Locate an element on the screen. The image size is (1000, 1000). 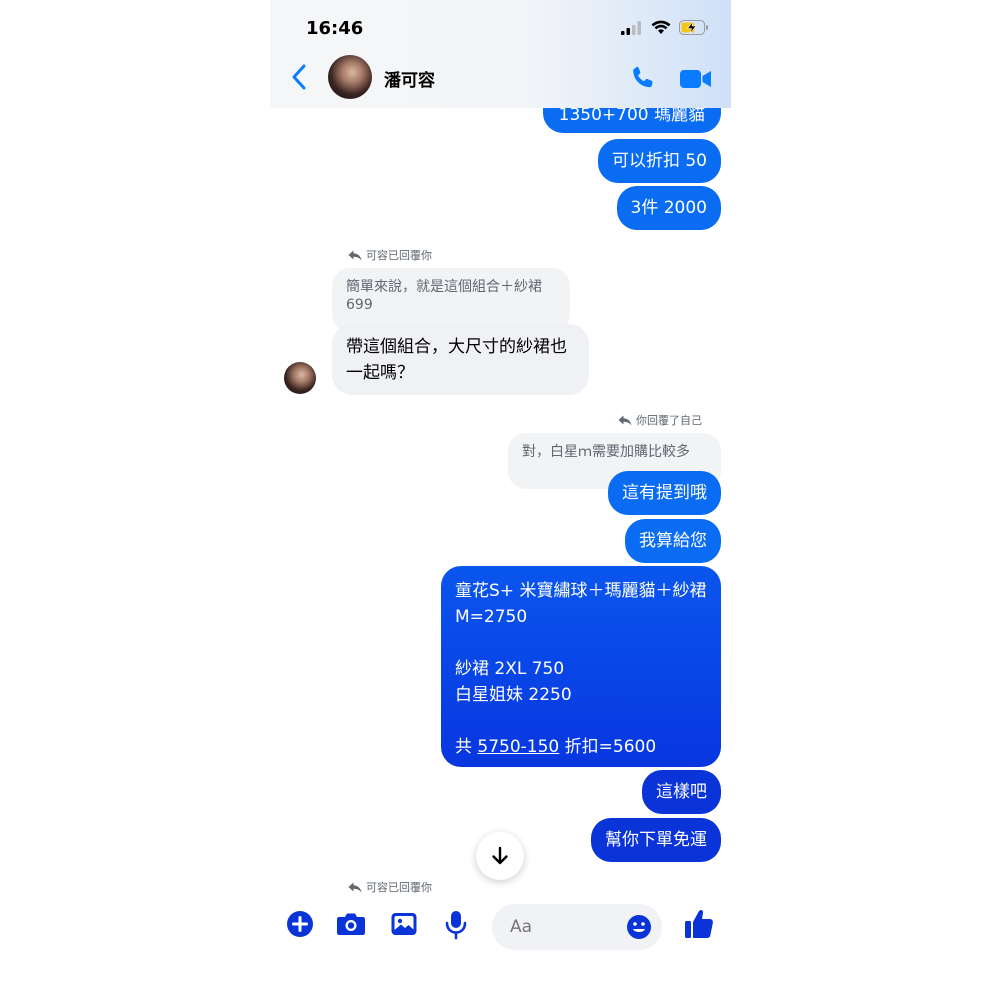
plus-icon is located at coordinates (300, 924).